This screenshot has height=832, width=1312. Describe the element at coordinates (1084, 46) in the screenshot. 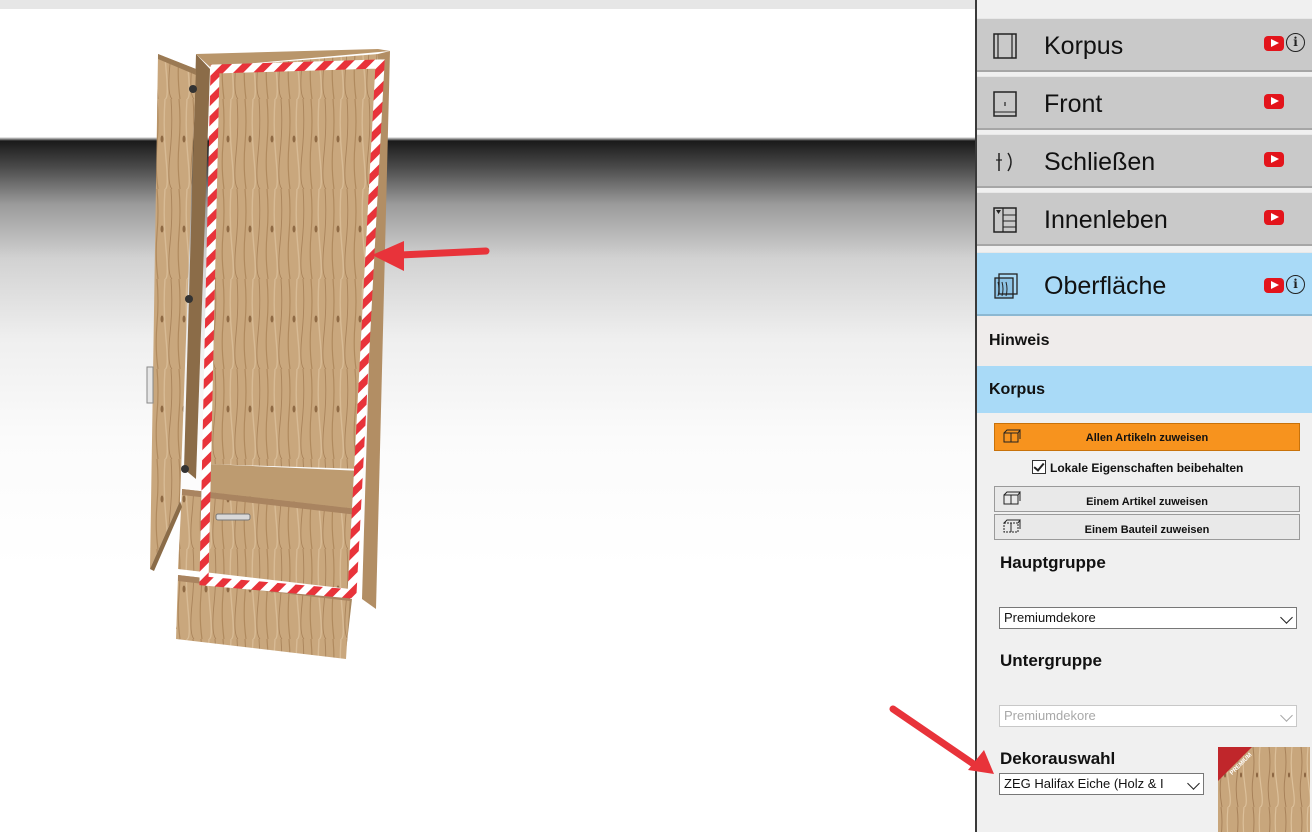

I see `tab-korpus-label: Korpus` at that location.